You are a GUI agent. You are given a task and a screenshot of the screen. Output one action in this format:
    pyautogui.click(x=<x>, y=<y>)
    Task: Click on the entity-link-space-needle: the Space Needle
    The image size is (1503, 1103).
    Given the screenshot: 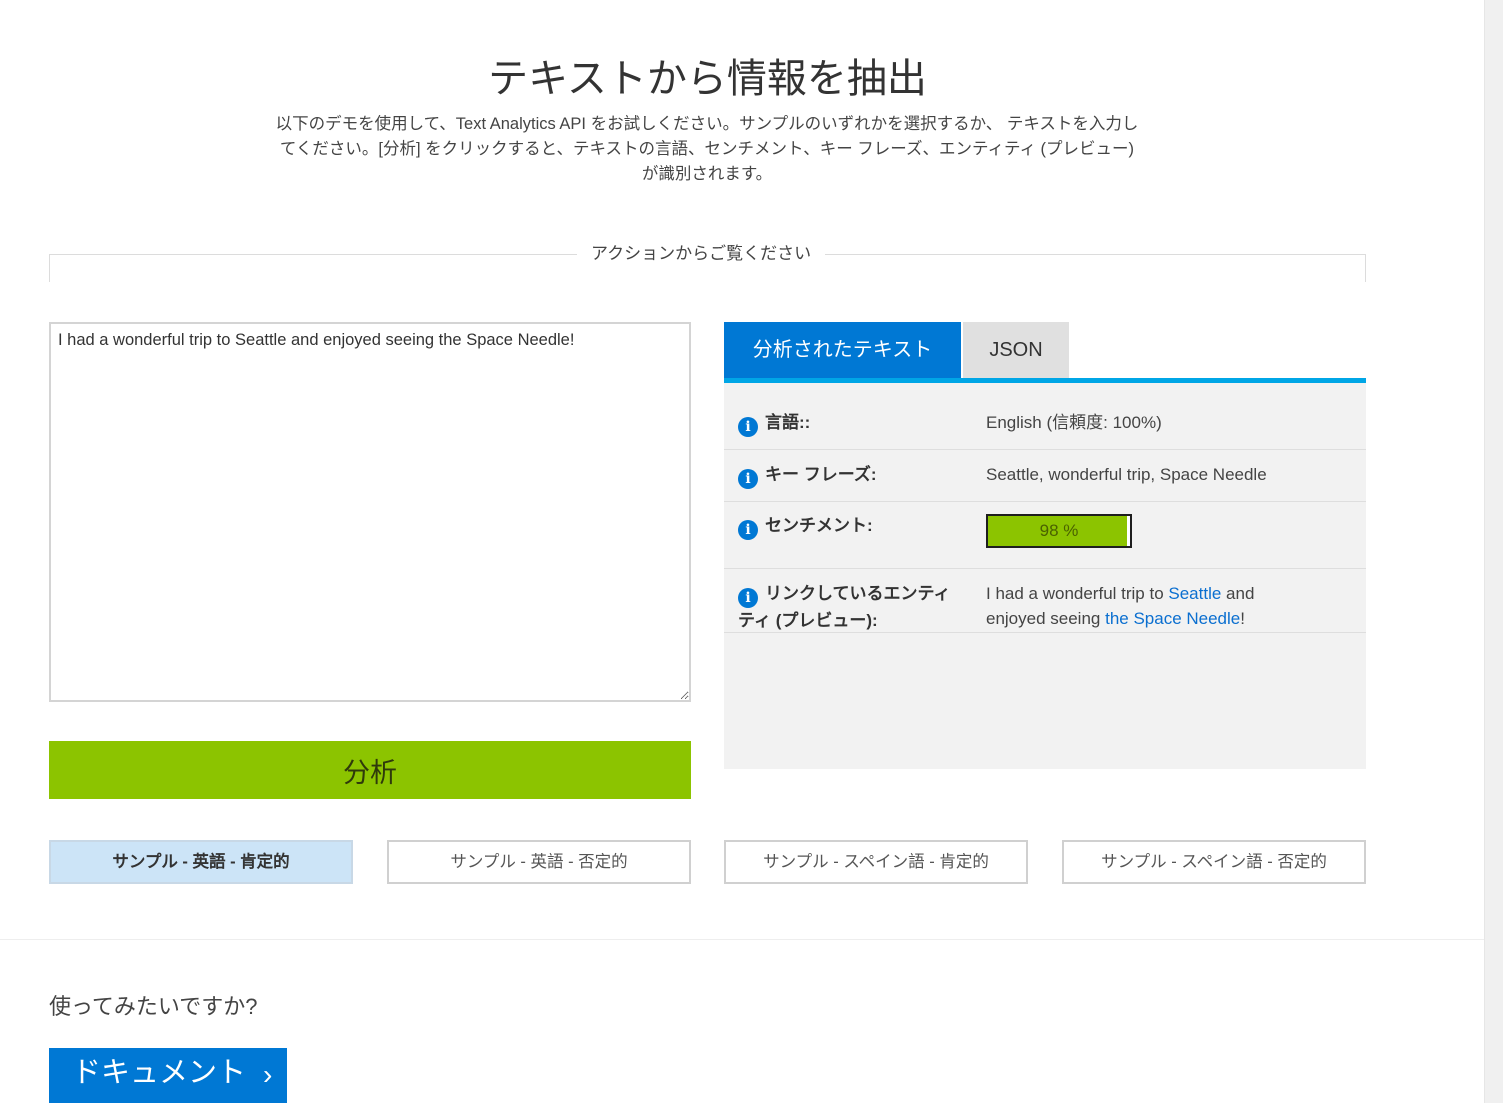 What is the action you would take?
    pyautogui.click(x=1172, y=618)
    